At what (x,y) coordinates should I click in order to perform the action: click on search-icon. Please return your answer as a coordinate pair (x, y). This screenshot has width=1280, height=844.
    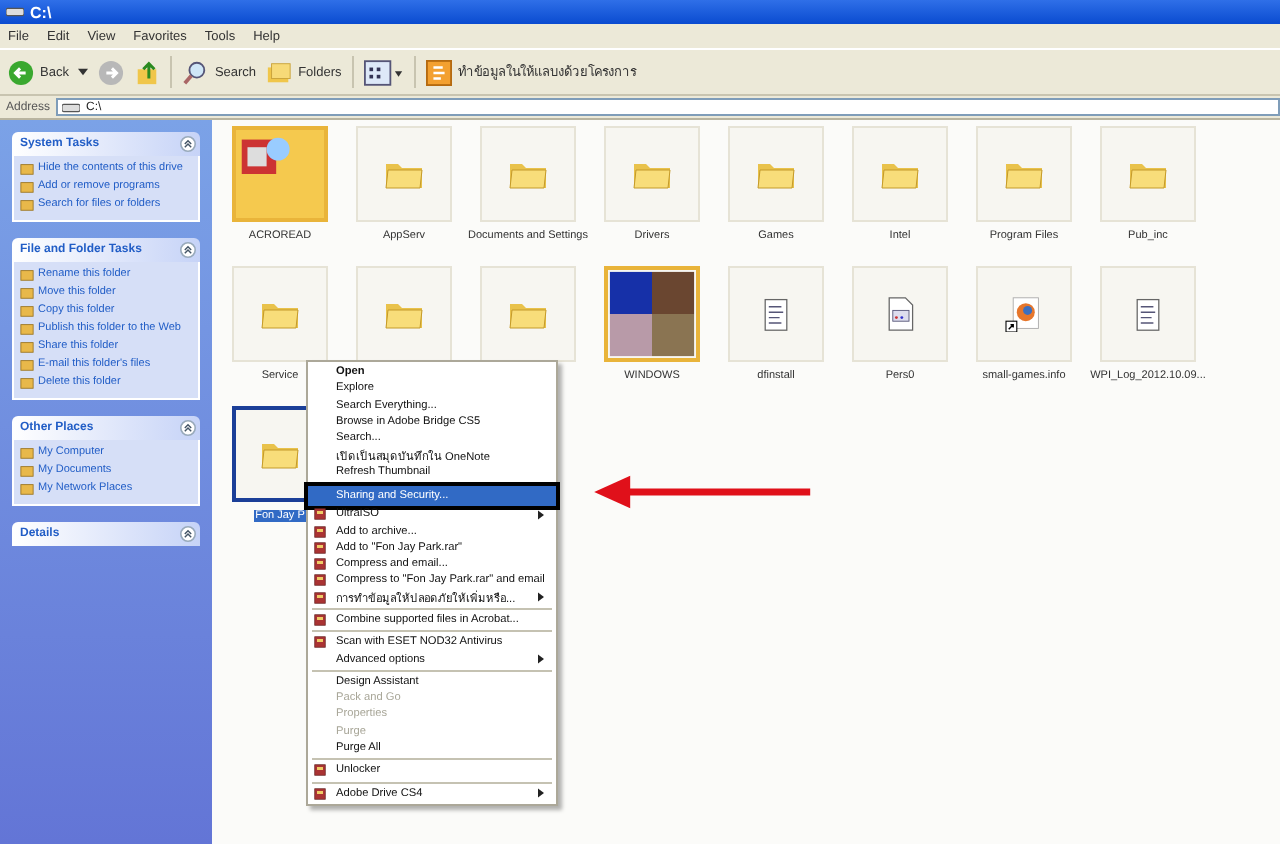
    Looking at the image, I should click on (195, 72).